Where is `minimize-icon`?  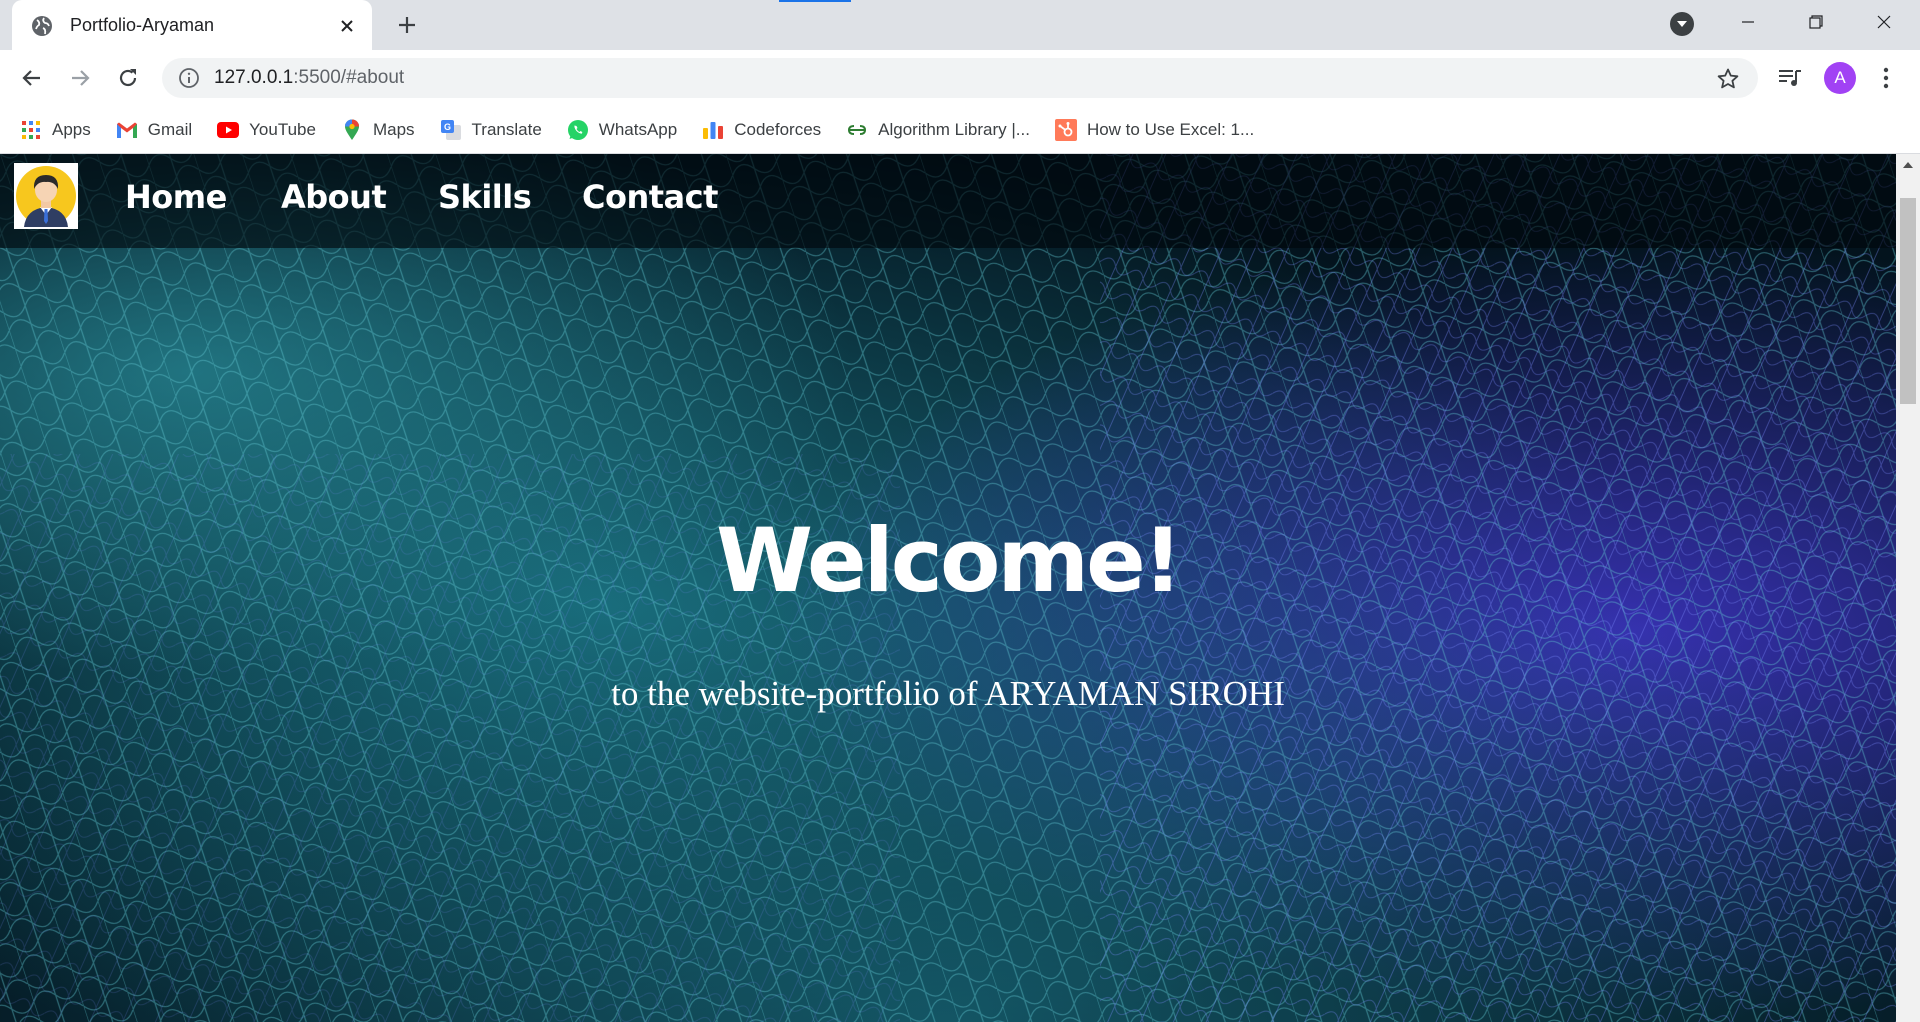 minimize-icon is located at coordinates (1748, 22).